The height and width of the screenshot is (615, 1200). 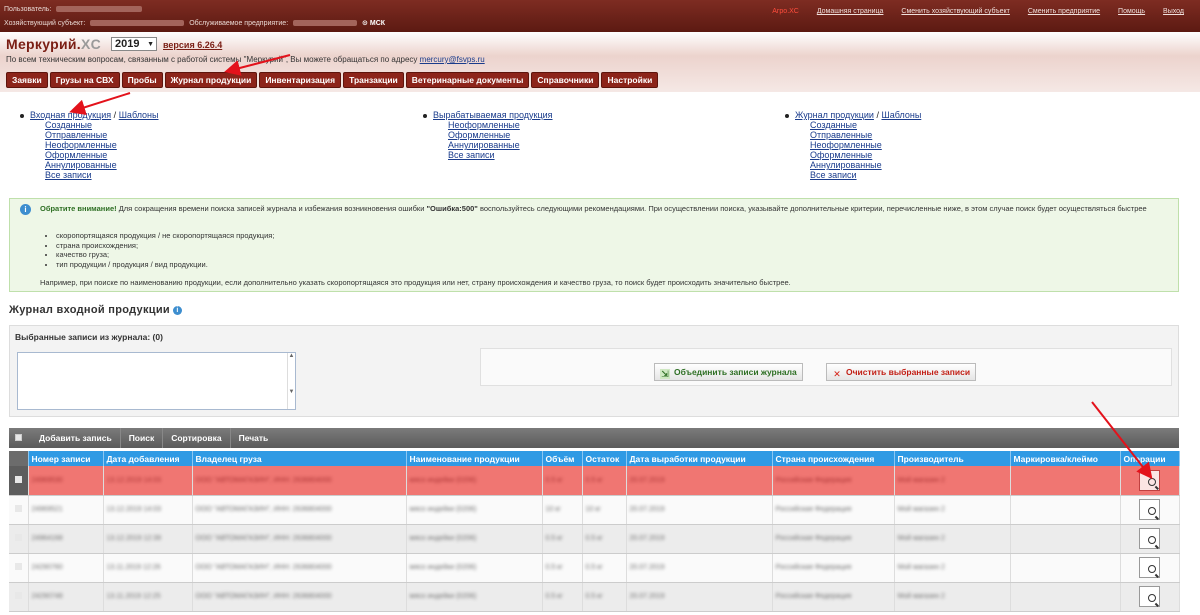 What do you see at coordinates (846, 165) in the screenshot?
I see `journal-cancelled-link: Аннулированные` at bounding box center [846, 165].